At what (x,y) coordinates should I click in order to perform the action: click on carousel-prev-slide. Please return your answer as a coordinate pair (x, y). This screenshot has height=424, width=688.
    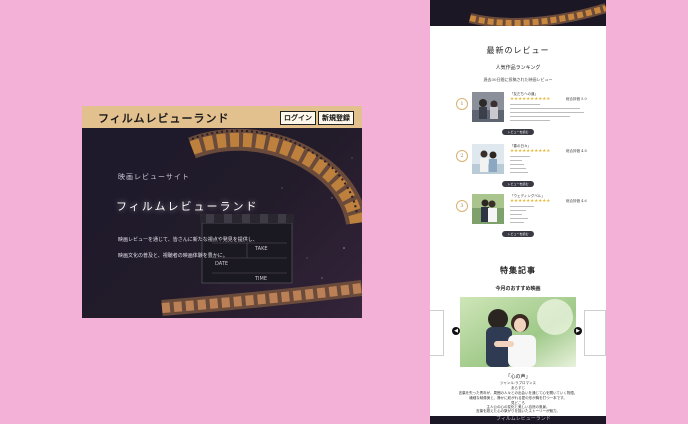
    Looking at the image, I should click on (437, 333).